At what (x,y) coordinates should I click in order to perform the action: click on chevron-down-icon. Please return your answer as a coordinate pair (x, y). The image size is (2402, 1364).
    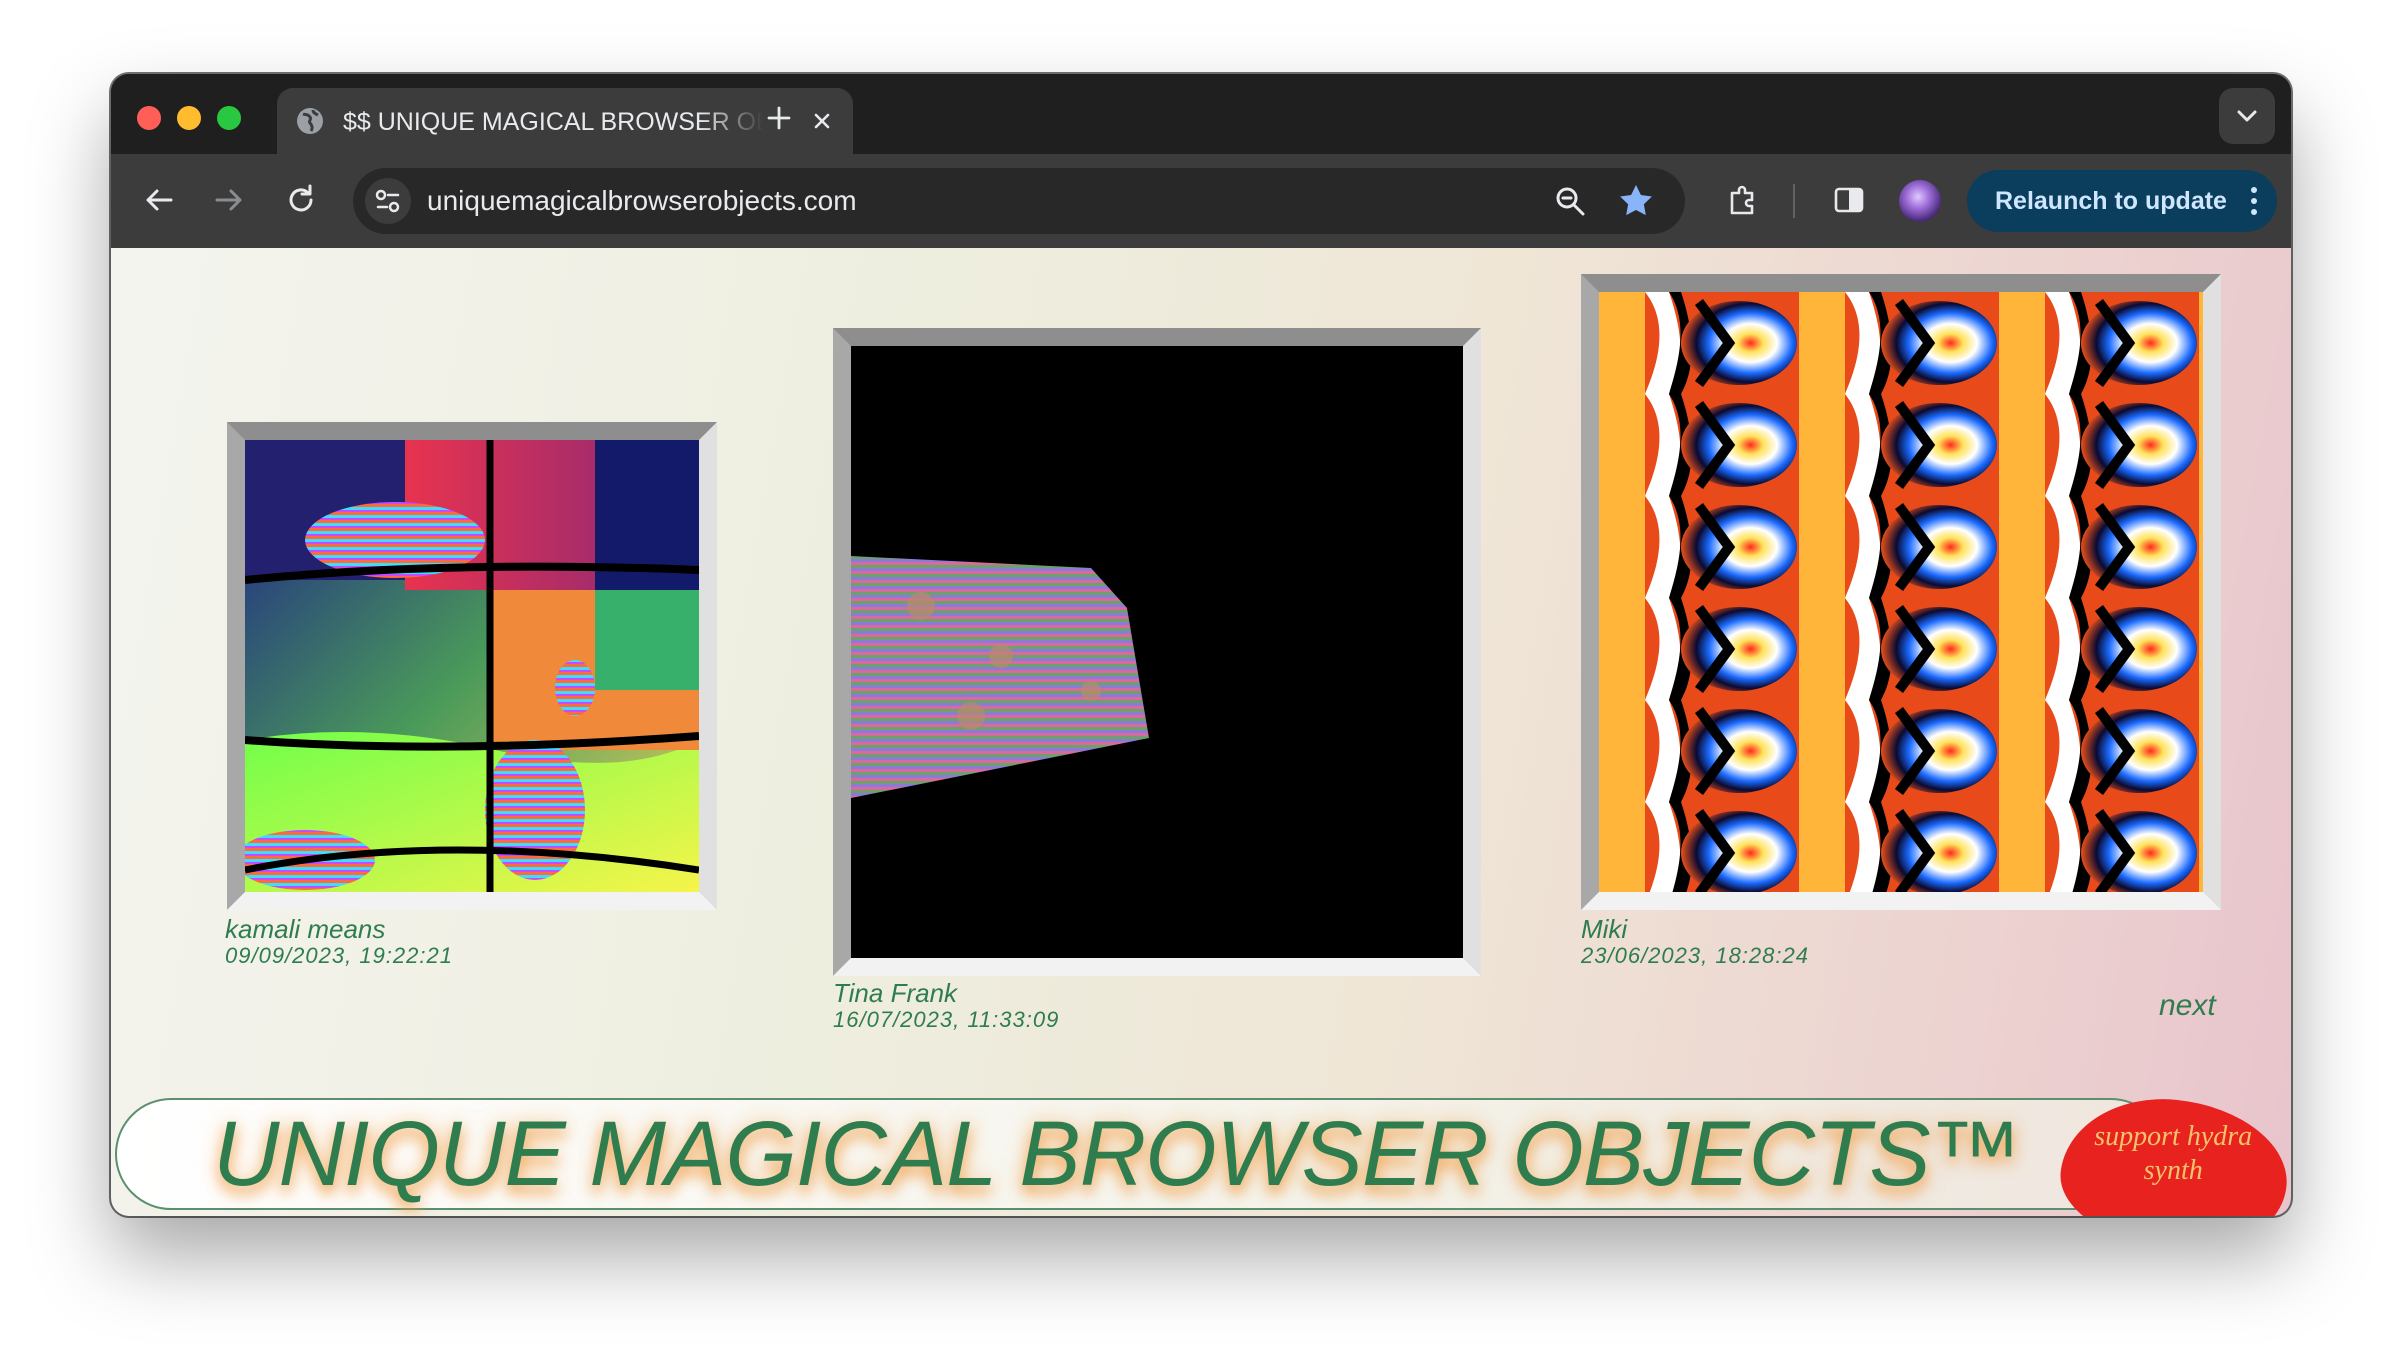
    Looking at the image, I should click on (2247, 116).